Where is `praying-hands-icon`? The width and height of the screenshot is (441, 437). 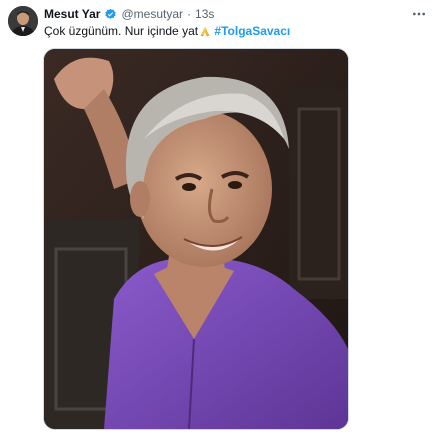
praying-hands-icon is located at coordinates (205, 31).